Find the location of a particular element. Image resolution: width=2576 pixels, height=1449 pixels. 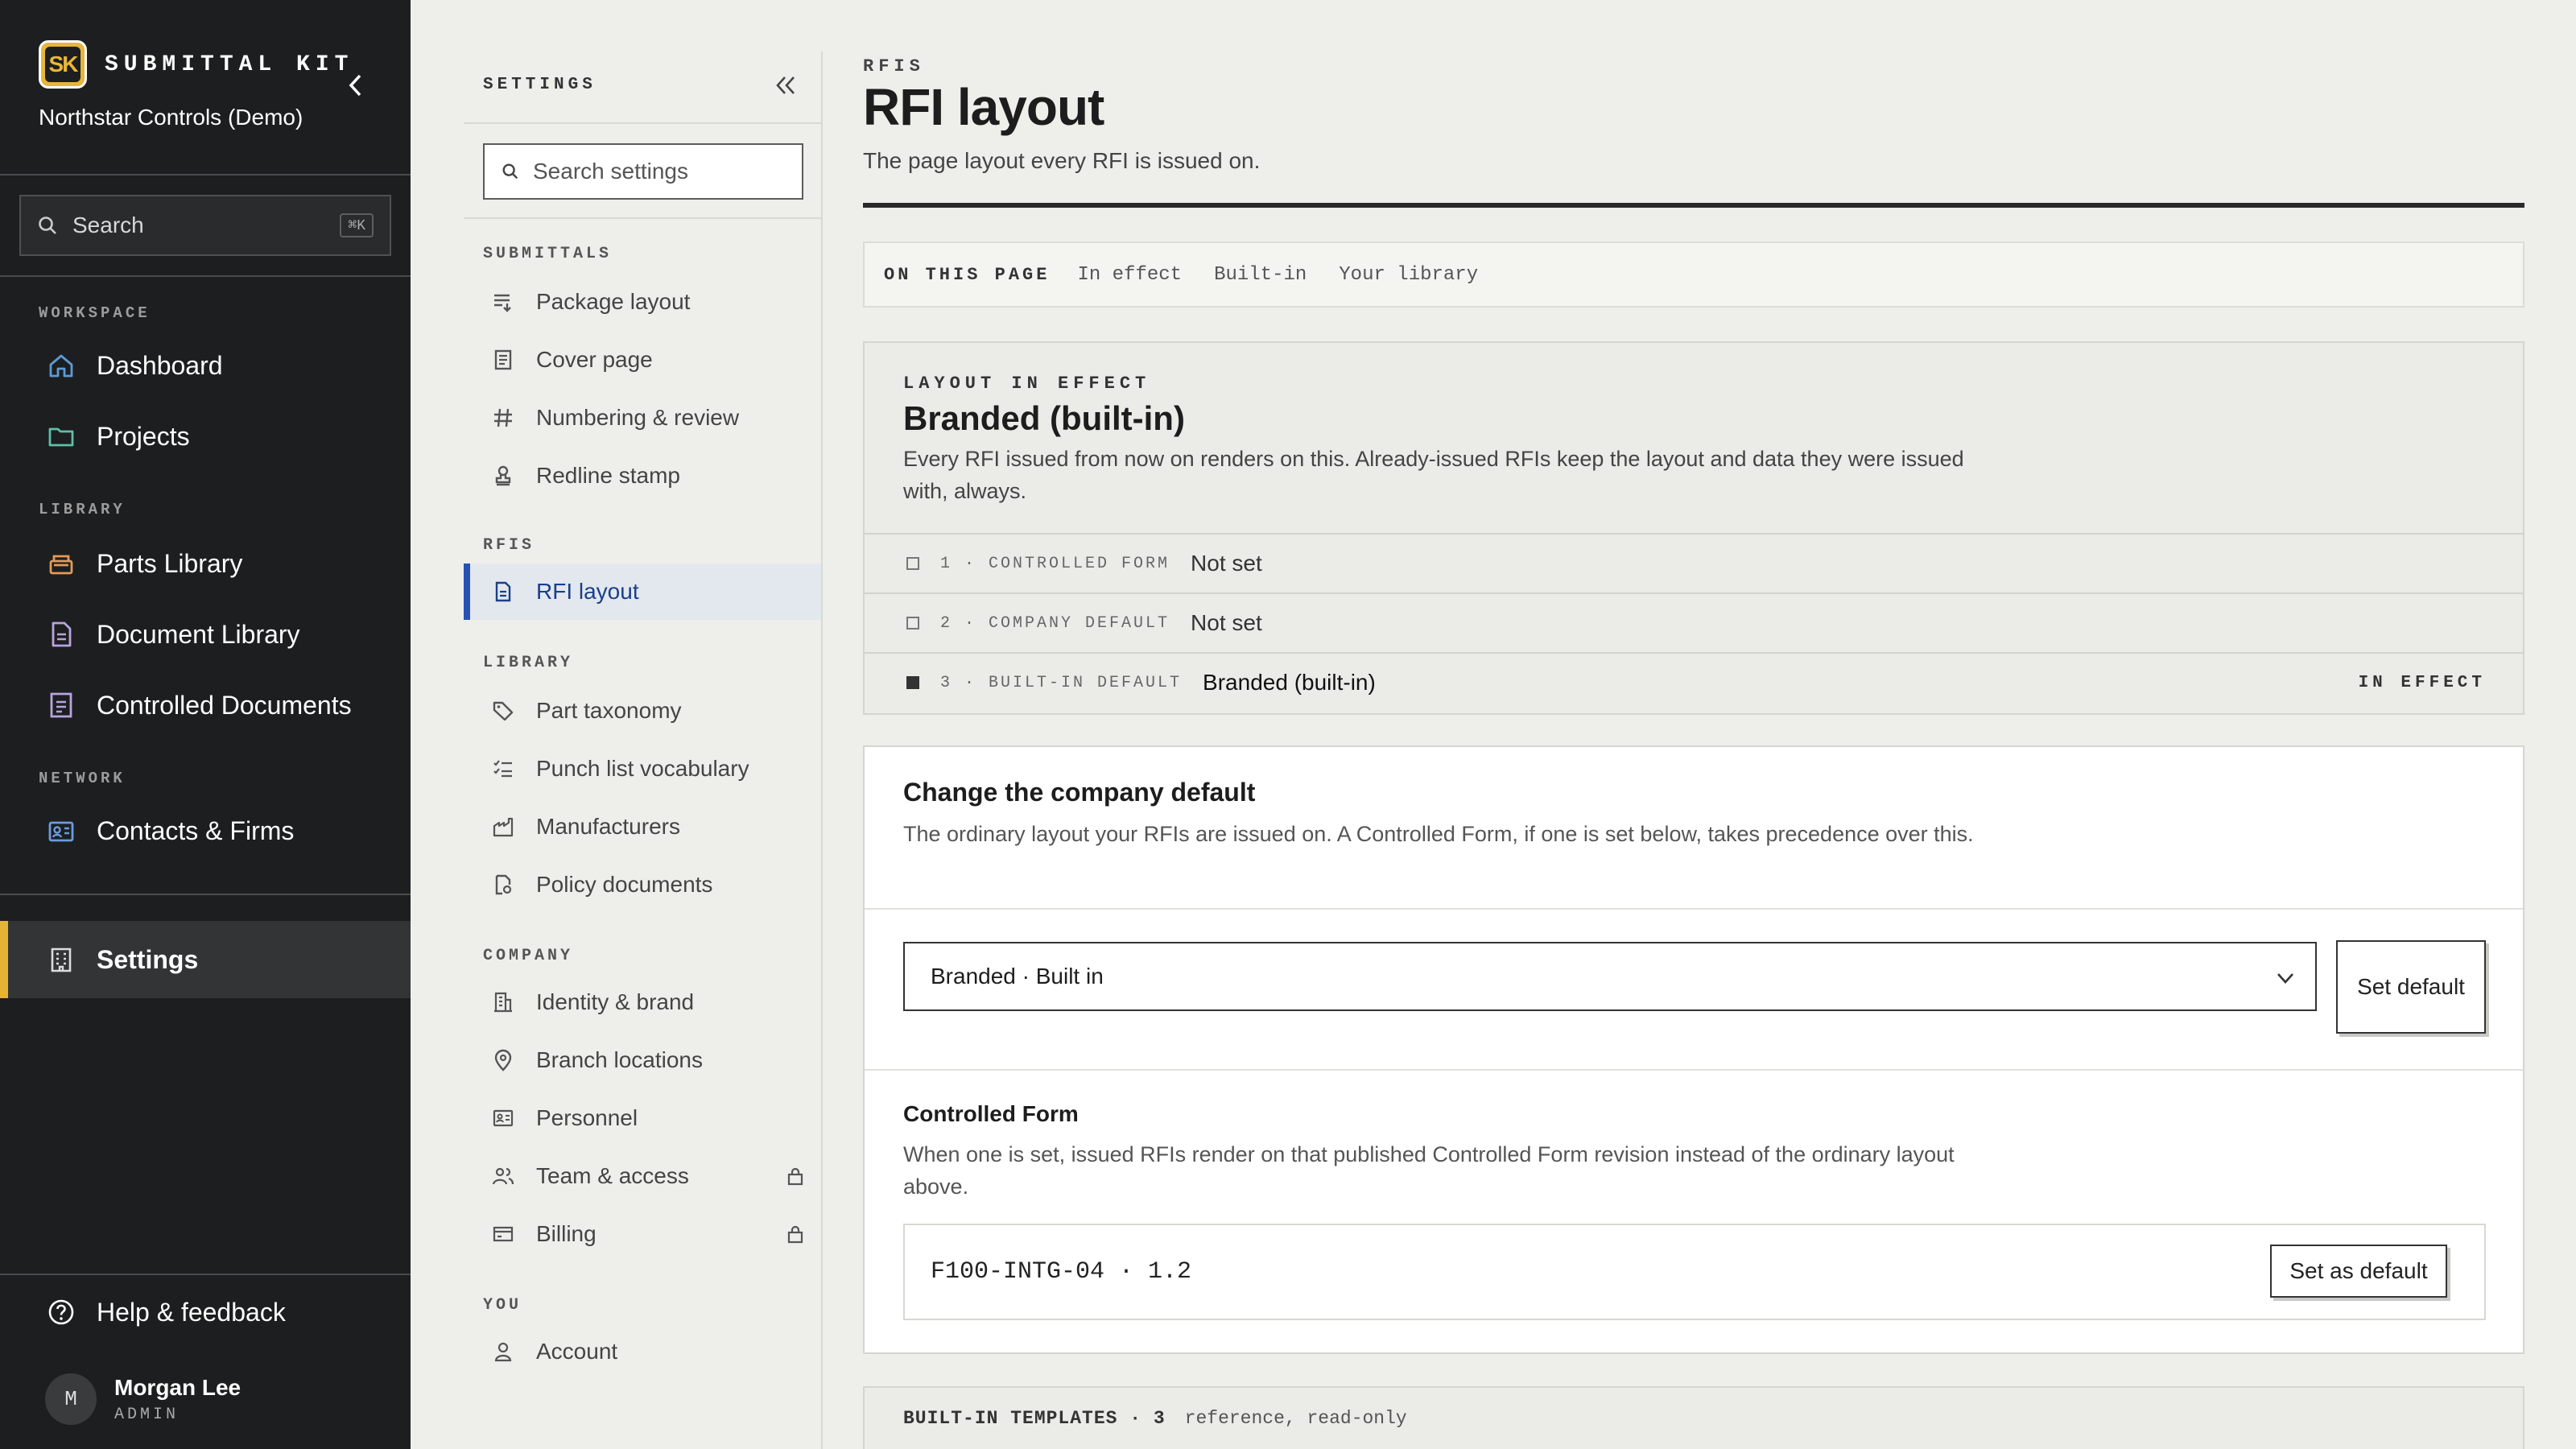

settings-item-punch-list: Punch list vocabulary is located at coordinates (642, 769).